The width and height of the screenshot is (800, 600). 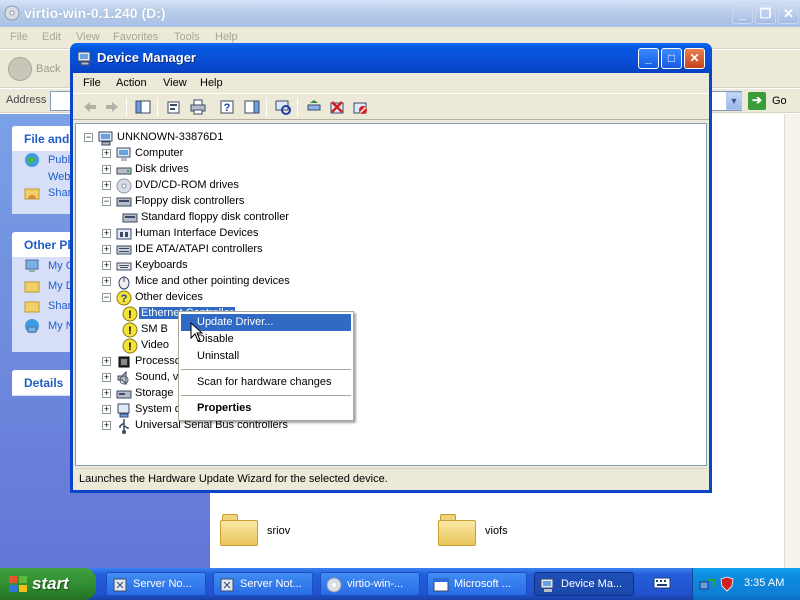 What do you see at coordinates (226, 37) in the screenshot?
I see `explorer-menu-help: Help` at bounding box center [226, 37].